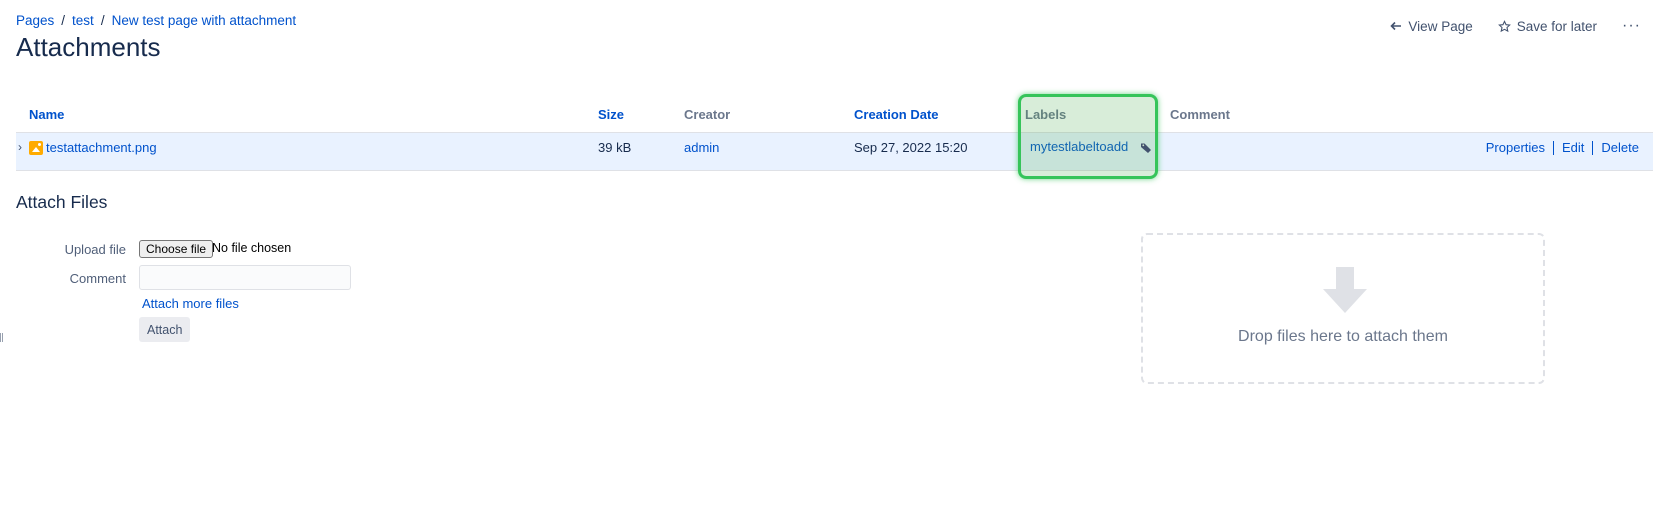  Describe the element at coordinates (1557, 26) in the screenshot. I see `save-for-later-label: Save for later` at that location.